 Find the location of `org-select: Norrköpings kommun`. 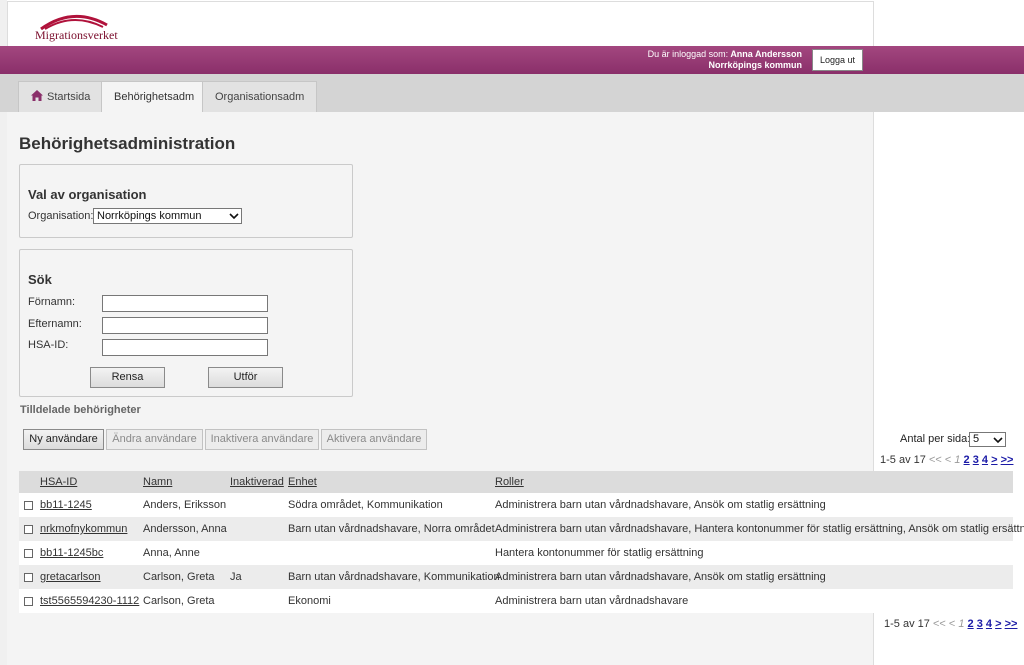

org-select: Norrköpings kommun is located at coordinates (167, 216).